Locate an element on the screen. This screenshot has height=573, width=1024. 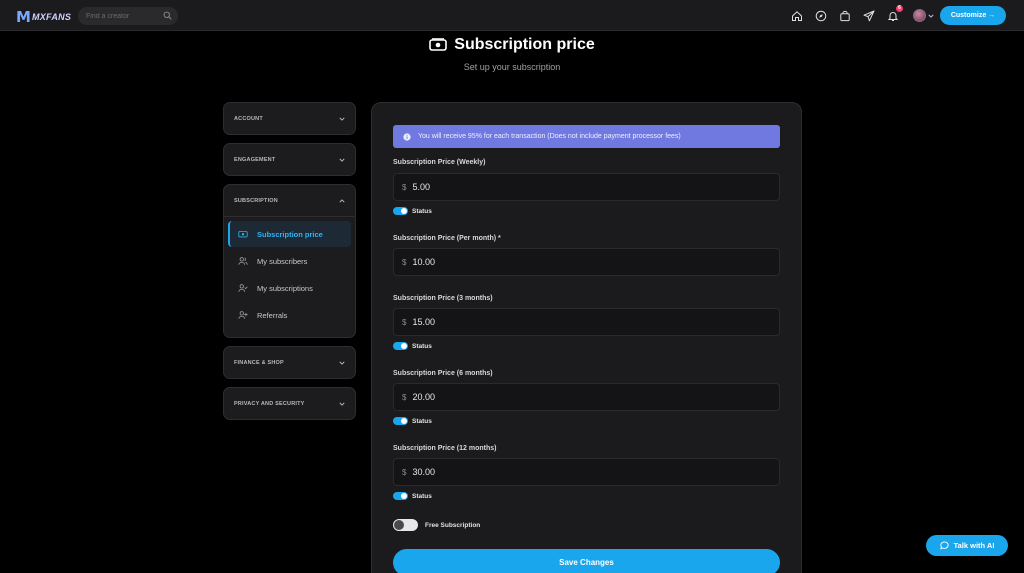
sidebar-section-header: FINANCE & SHOP is located at coordinates (289, 362).